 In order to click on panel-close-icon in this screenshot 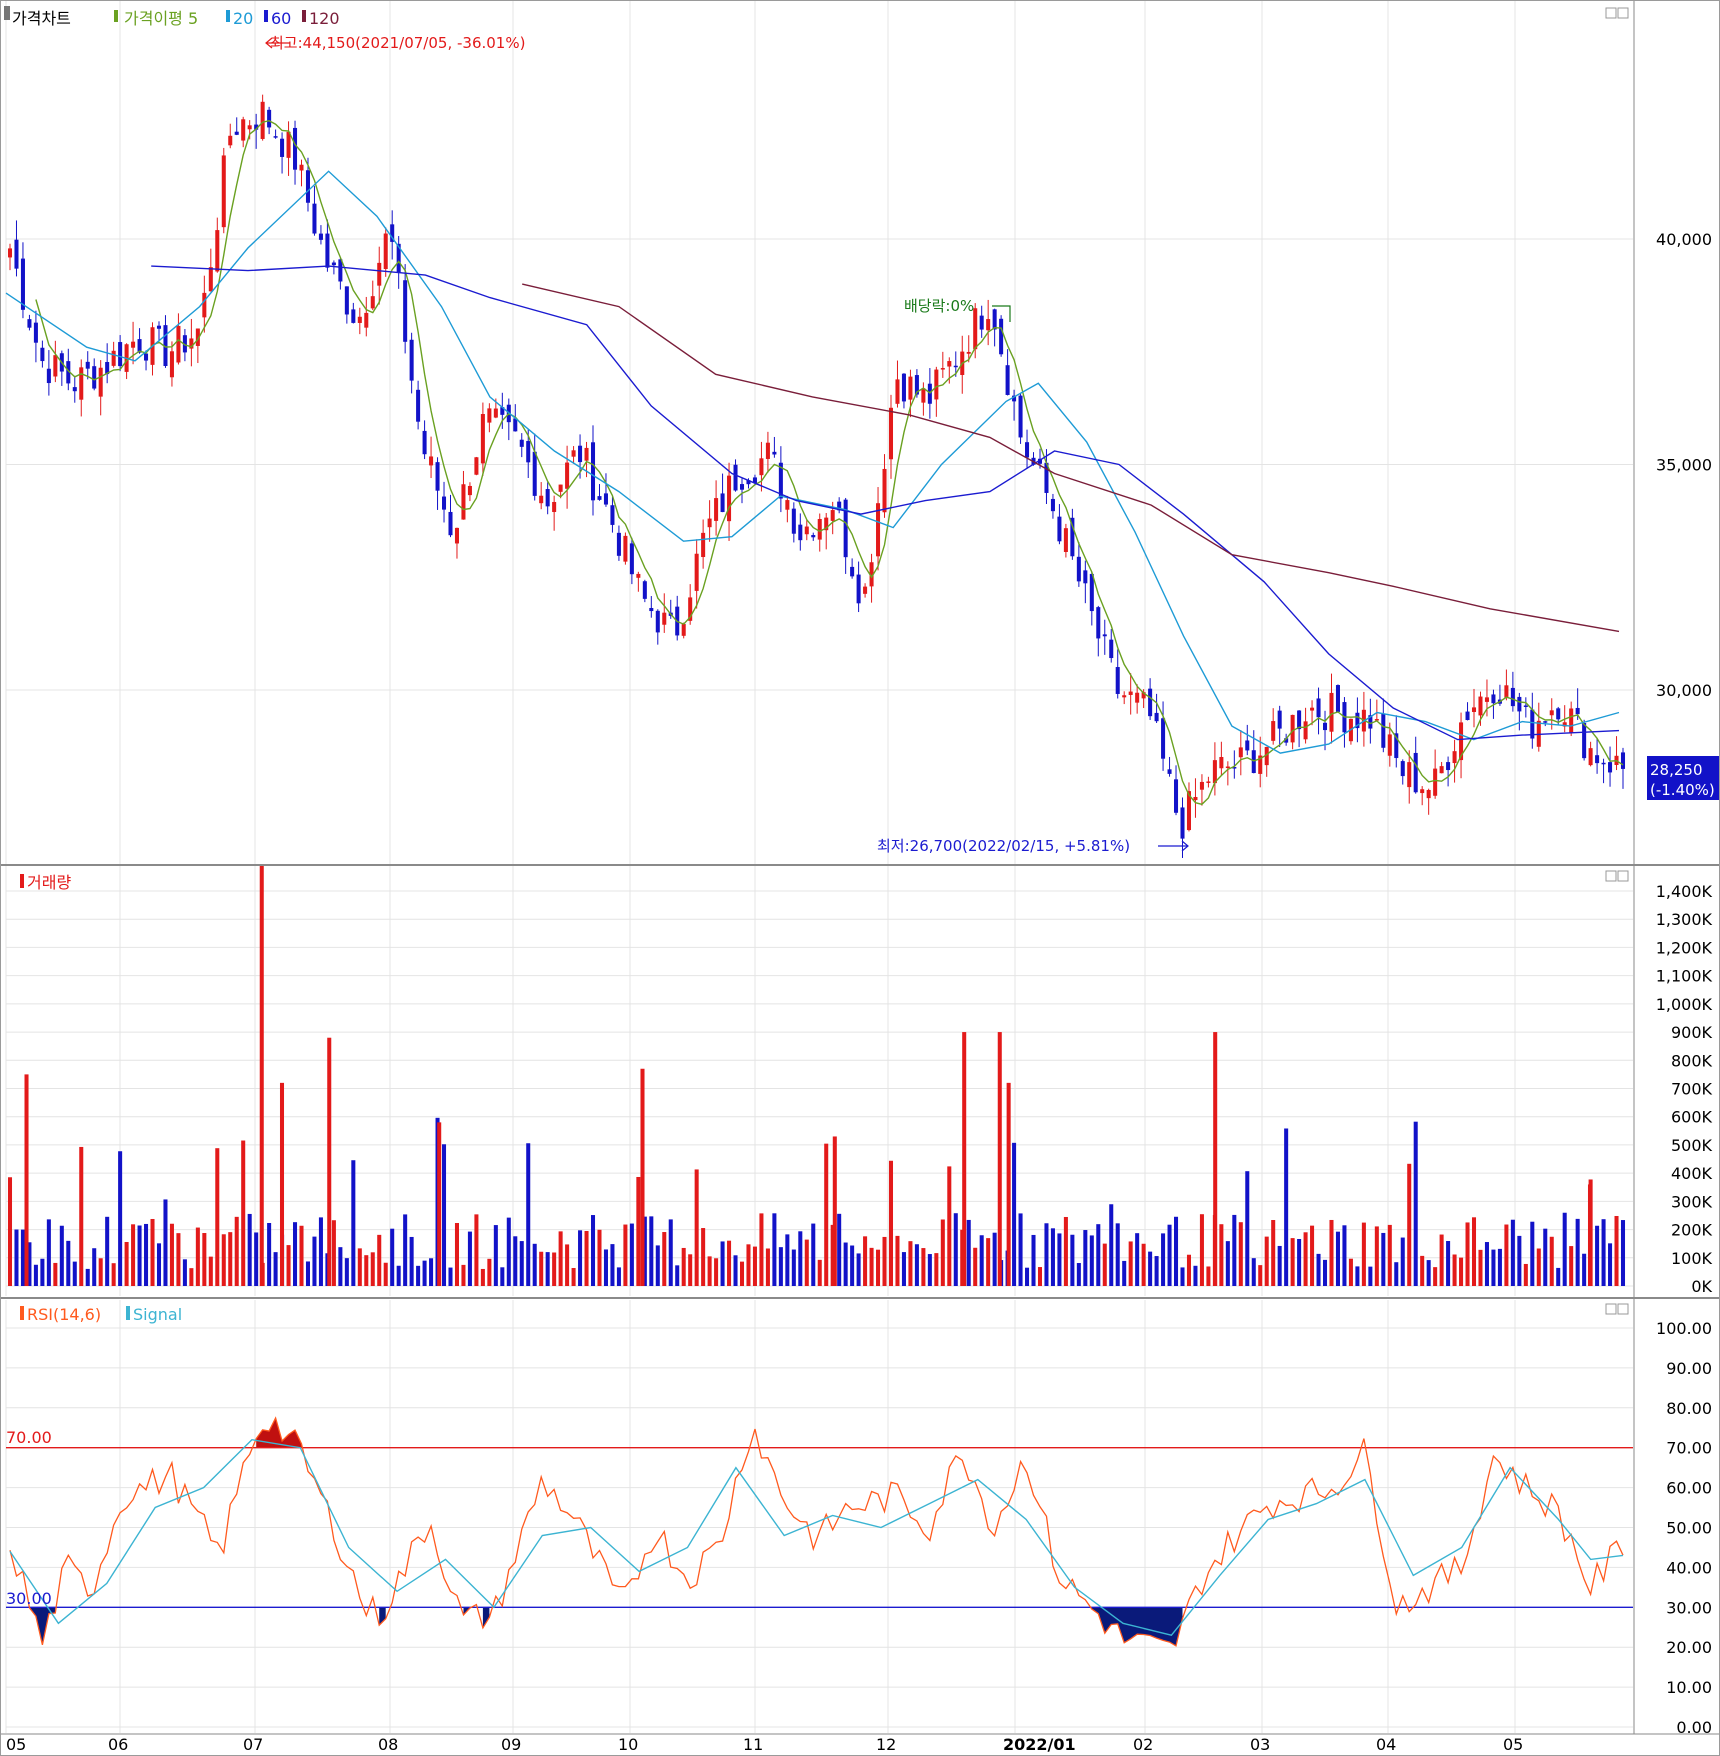, I will do `click(1623, 876)`.